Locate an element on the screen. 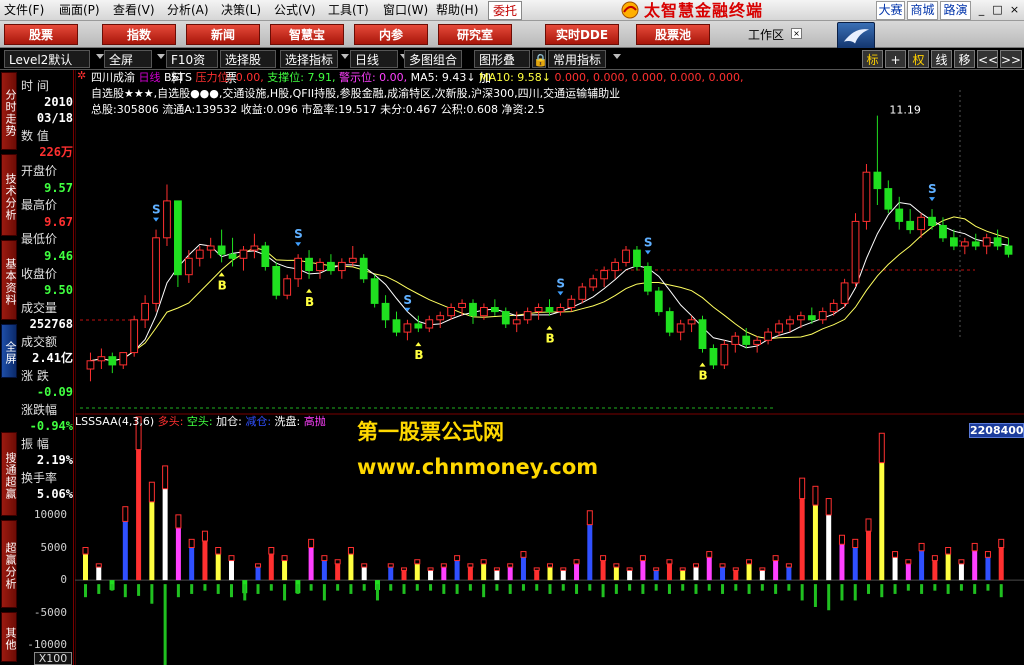 The height and width of the screenshot is (665, 1024). insider-button: 内参 is located at coordinates (391, 34).